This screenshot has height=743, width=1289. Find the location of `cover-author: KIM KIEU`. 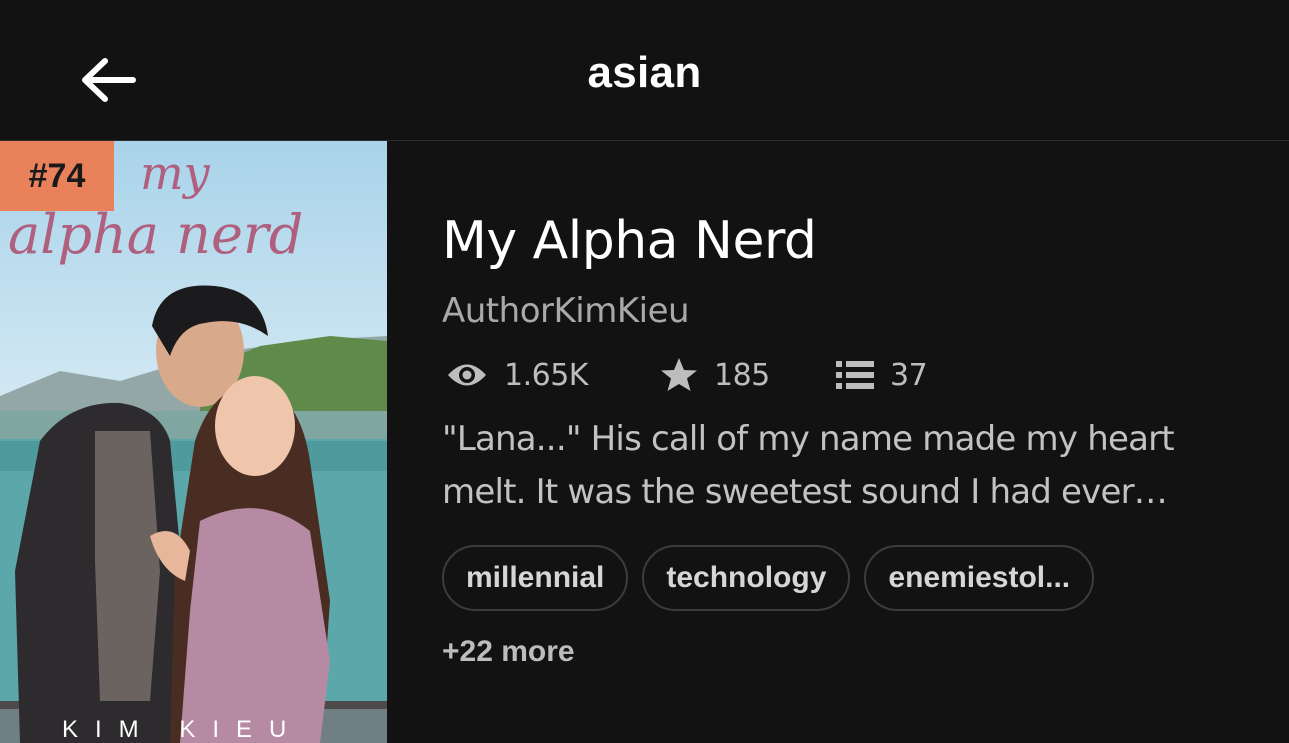

cover-author: KIM KIEU is located at coordinates (182, 729).